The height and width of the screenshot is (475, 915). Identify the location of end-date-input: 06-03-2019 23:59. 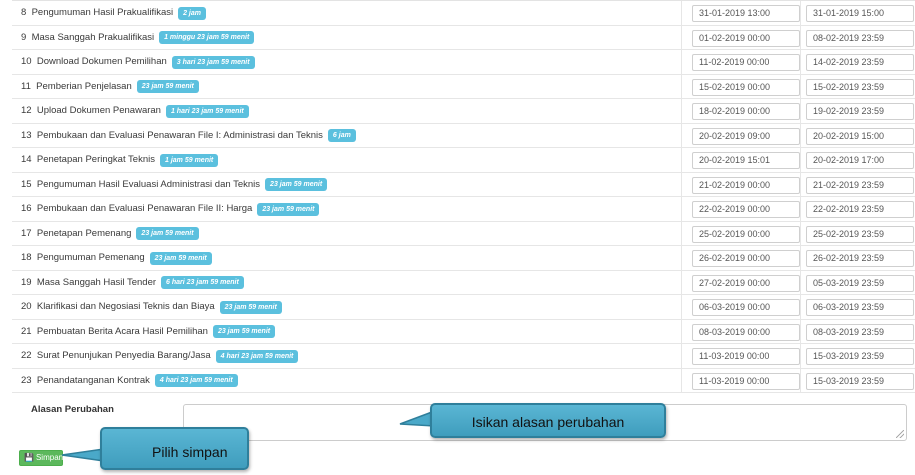
(860, 307).